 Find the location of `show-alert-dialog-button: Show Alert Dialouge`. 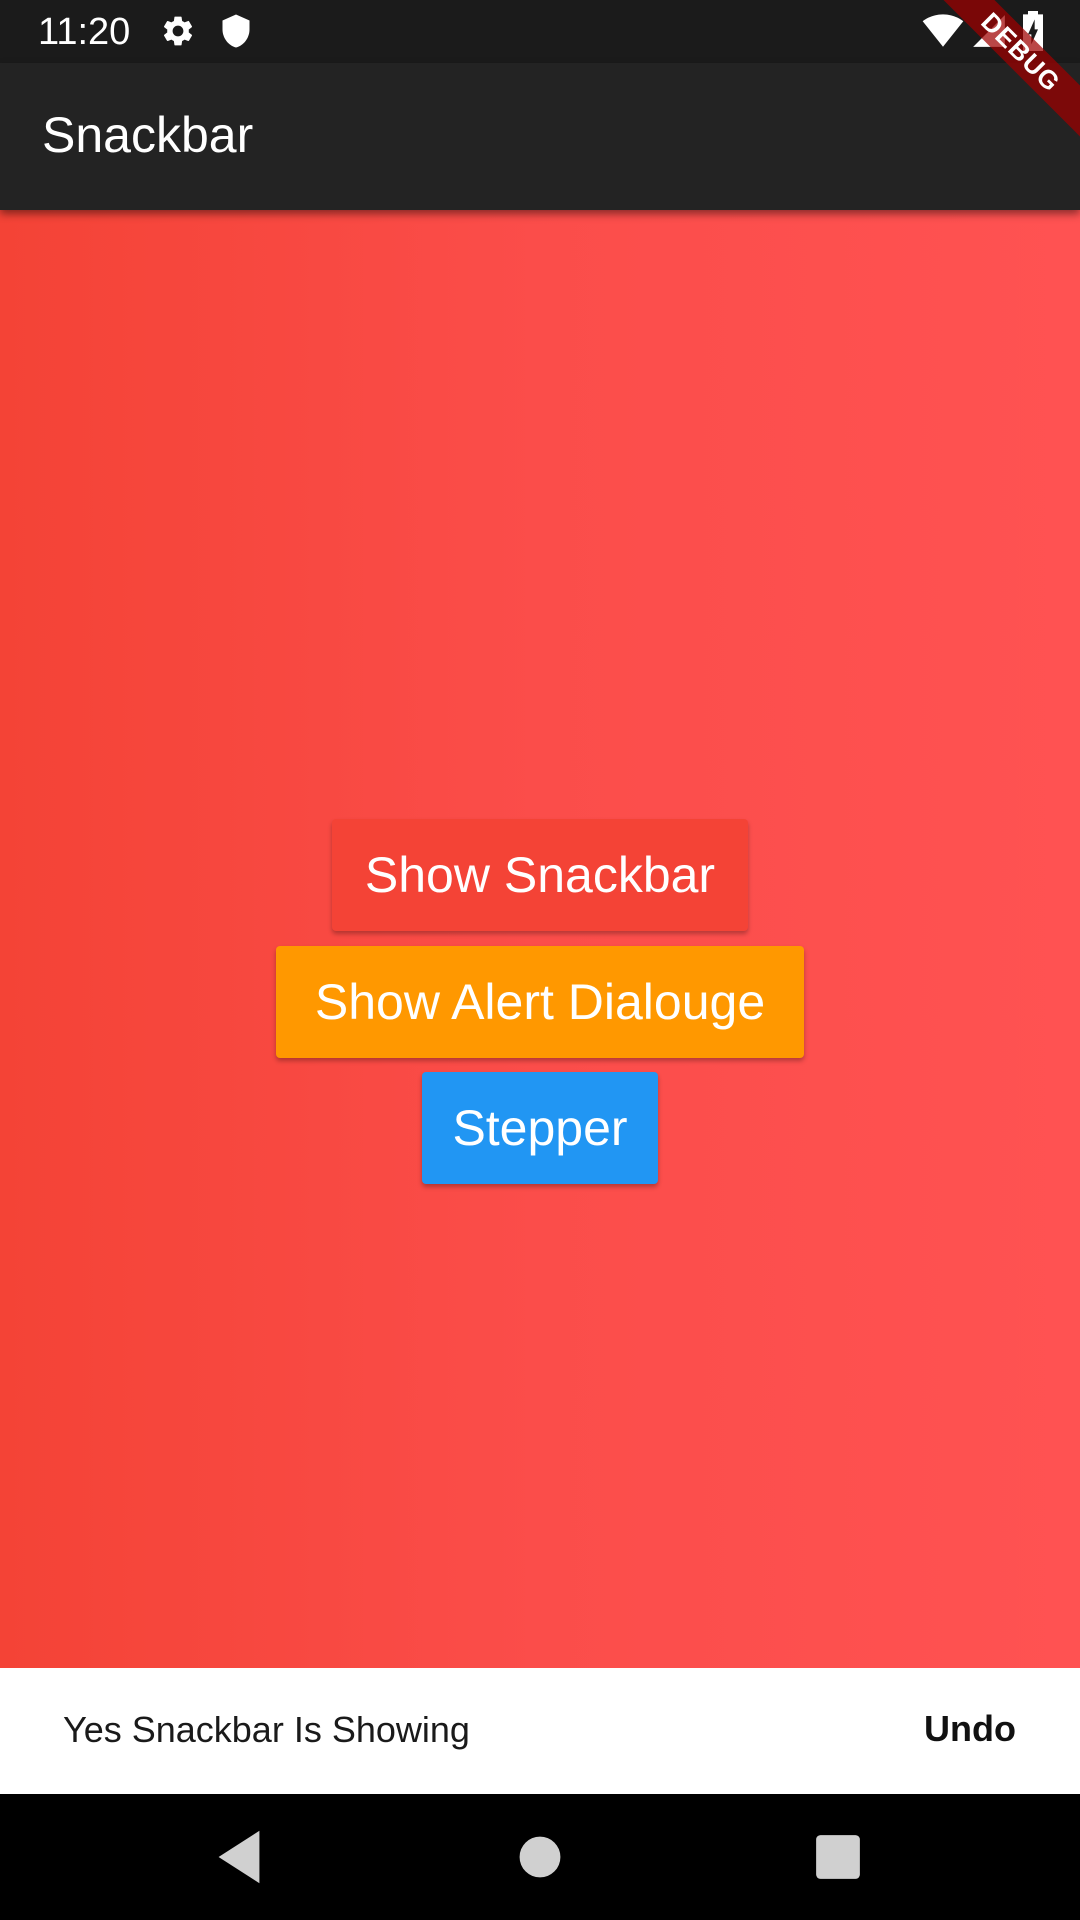

show-alert-dialog-button: Show Alert Dialouge is located at coordinates (540, 1002).